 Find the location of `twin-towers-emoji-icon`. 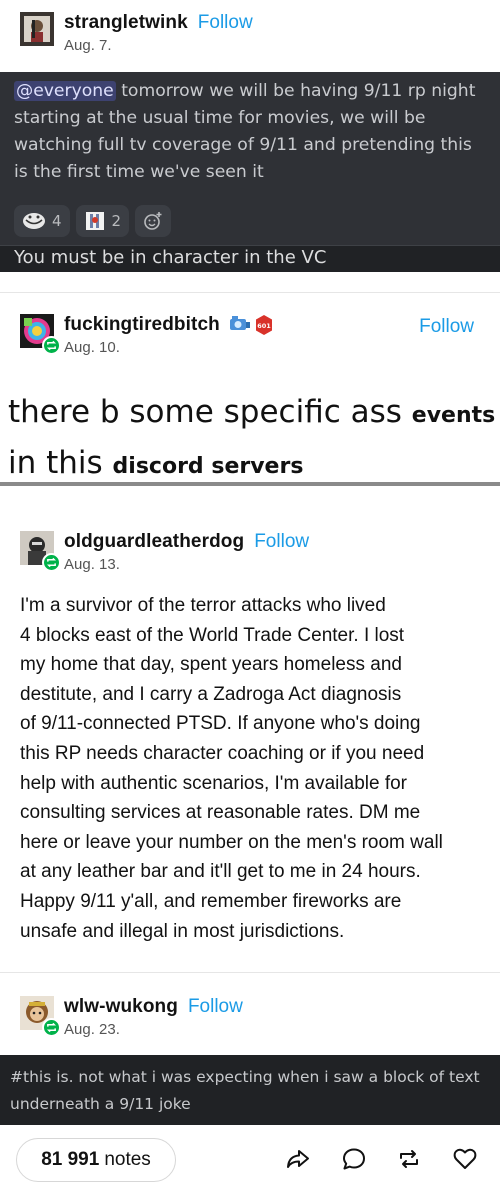

twin-towers-emoji-icon is located at coordinates (94, 221).